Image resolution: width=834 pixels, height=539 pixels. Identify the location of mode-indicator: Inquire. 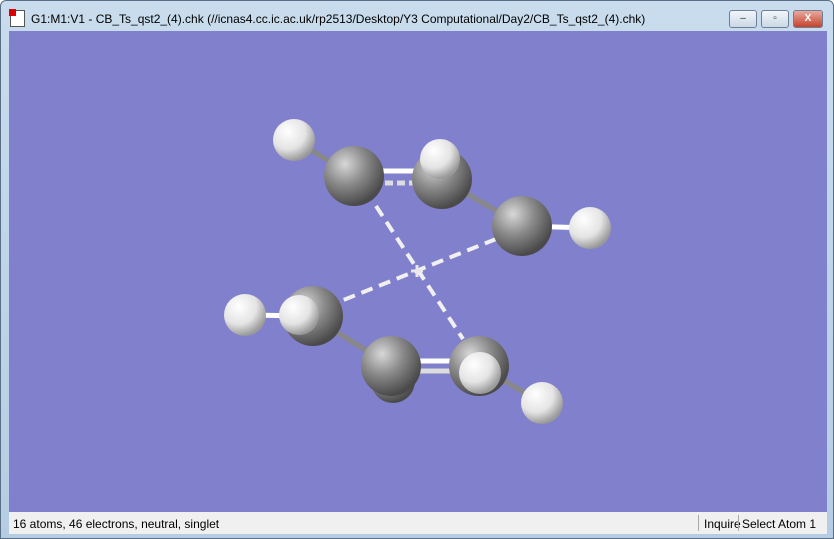
(722, 524).